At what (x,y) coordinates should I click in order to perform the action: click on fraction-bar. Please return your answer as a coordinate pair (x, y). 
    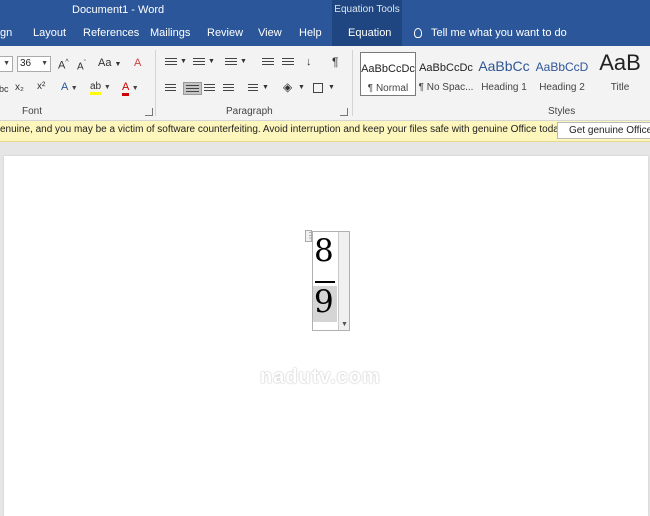
    Looking at the image, I should click on (325, 282).